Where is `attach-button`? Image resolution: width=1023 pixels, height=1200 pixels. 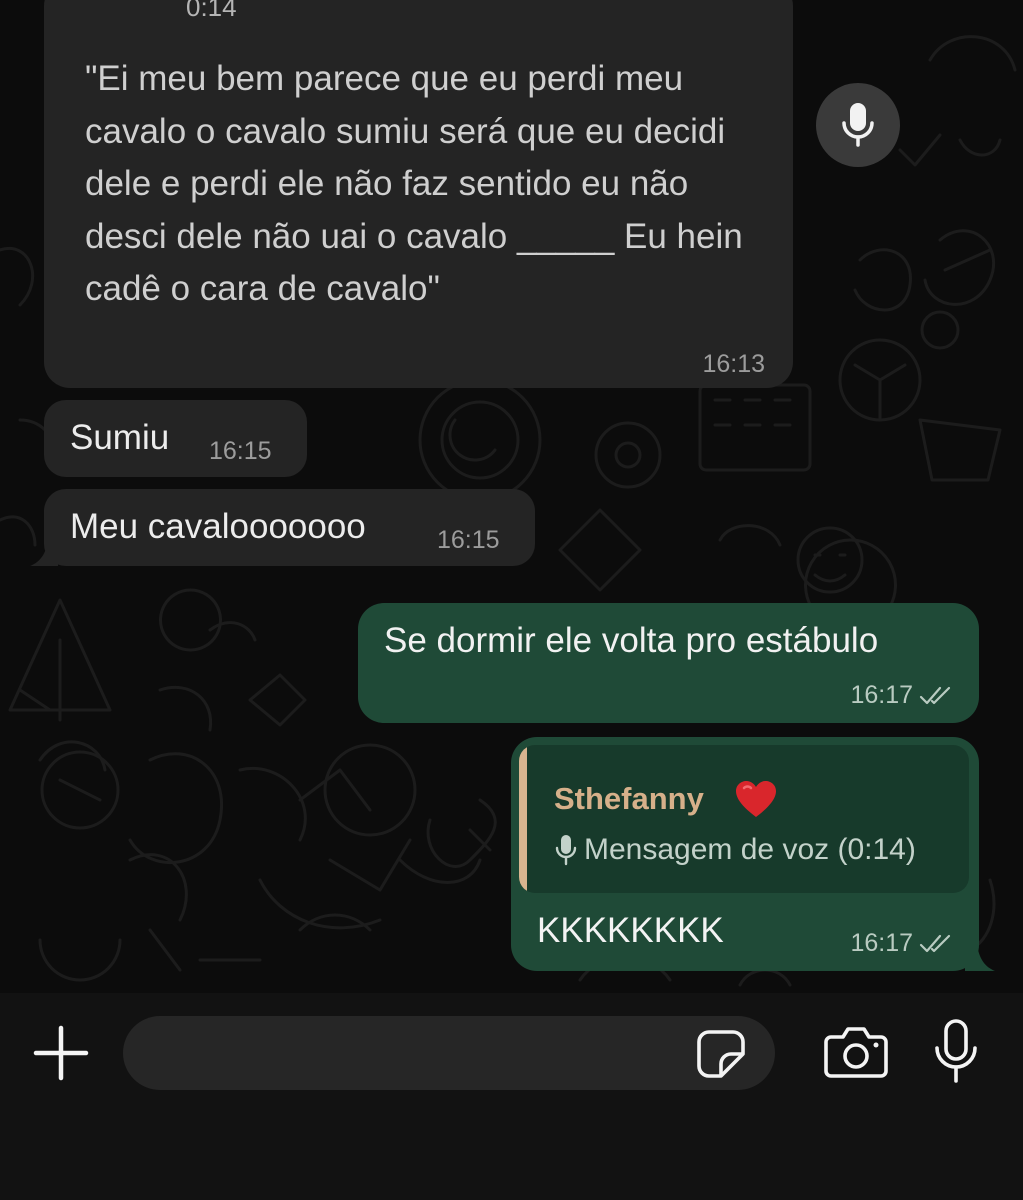
attach-button is located at coordinates (61, 1053).